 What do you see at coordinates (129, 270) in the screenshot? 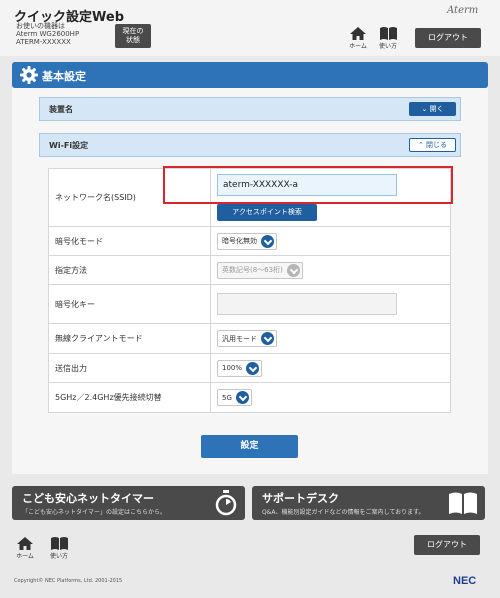
I see `method-label: 指定方法` at bounding box center [129, 270].